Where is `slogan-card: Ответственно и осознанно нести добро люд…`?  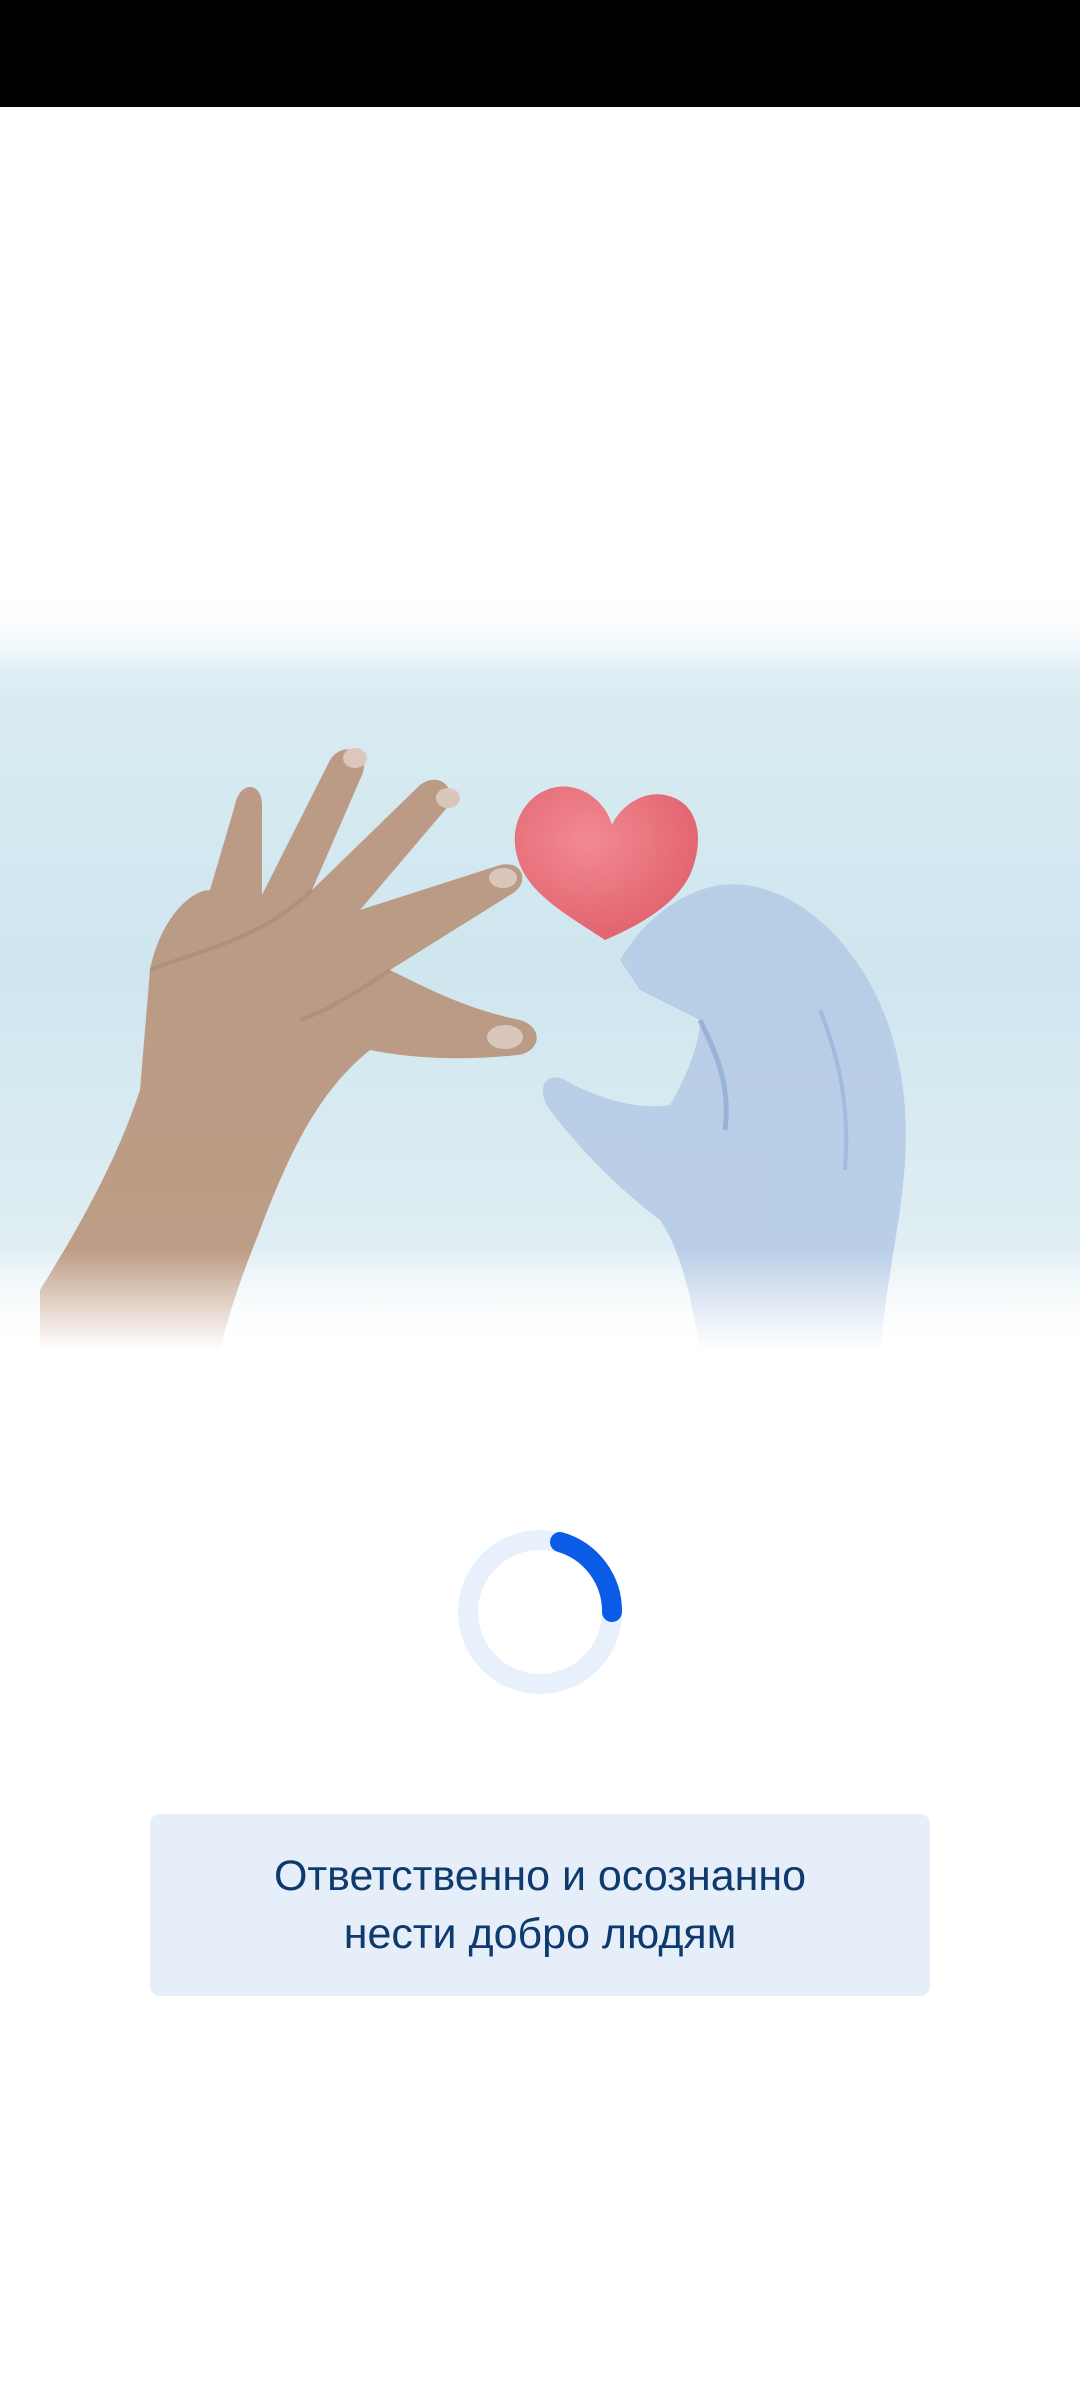
slogan-card: Ответственно и осознанно нести добро люд… is located at coordinates (540, 1905).